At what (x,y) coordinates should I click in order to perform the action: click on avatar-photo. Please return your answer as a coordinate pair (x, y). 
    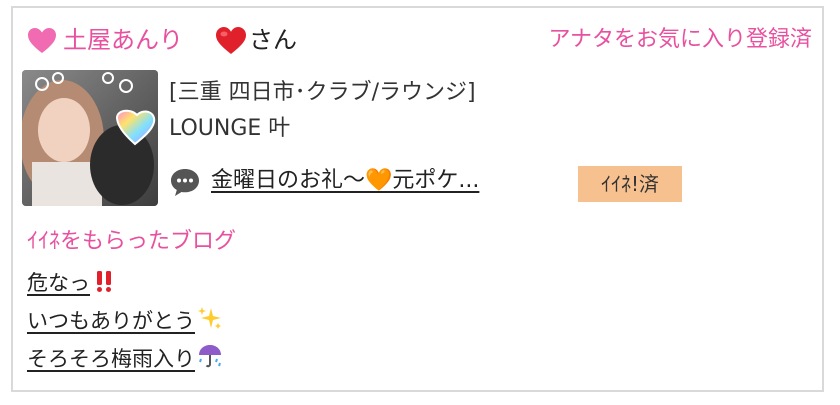
    Looking at the image, I should click on (90, 138).